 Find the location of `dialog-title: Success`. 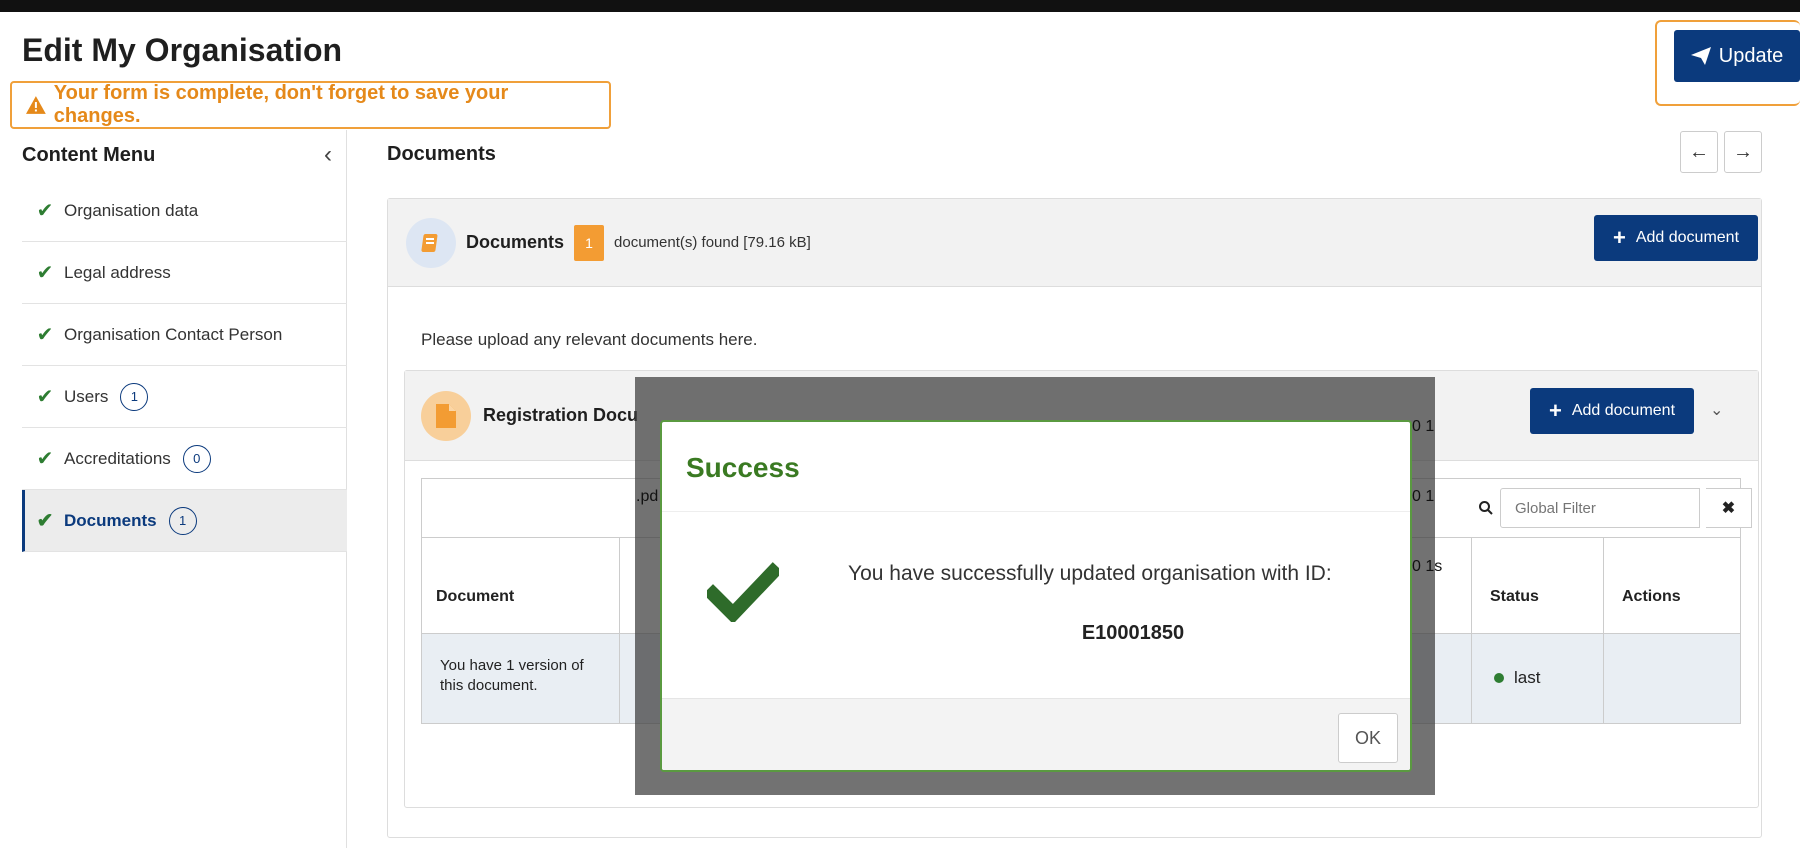

dialog-title: Success is located at coordinates (1036, 467).